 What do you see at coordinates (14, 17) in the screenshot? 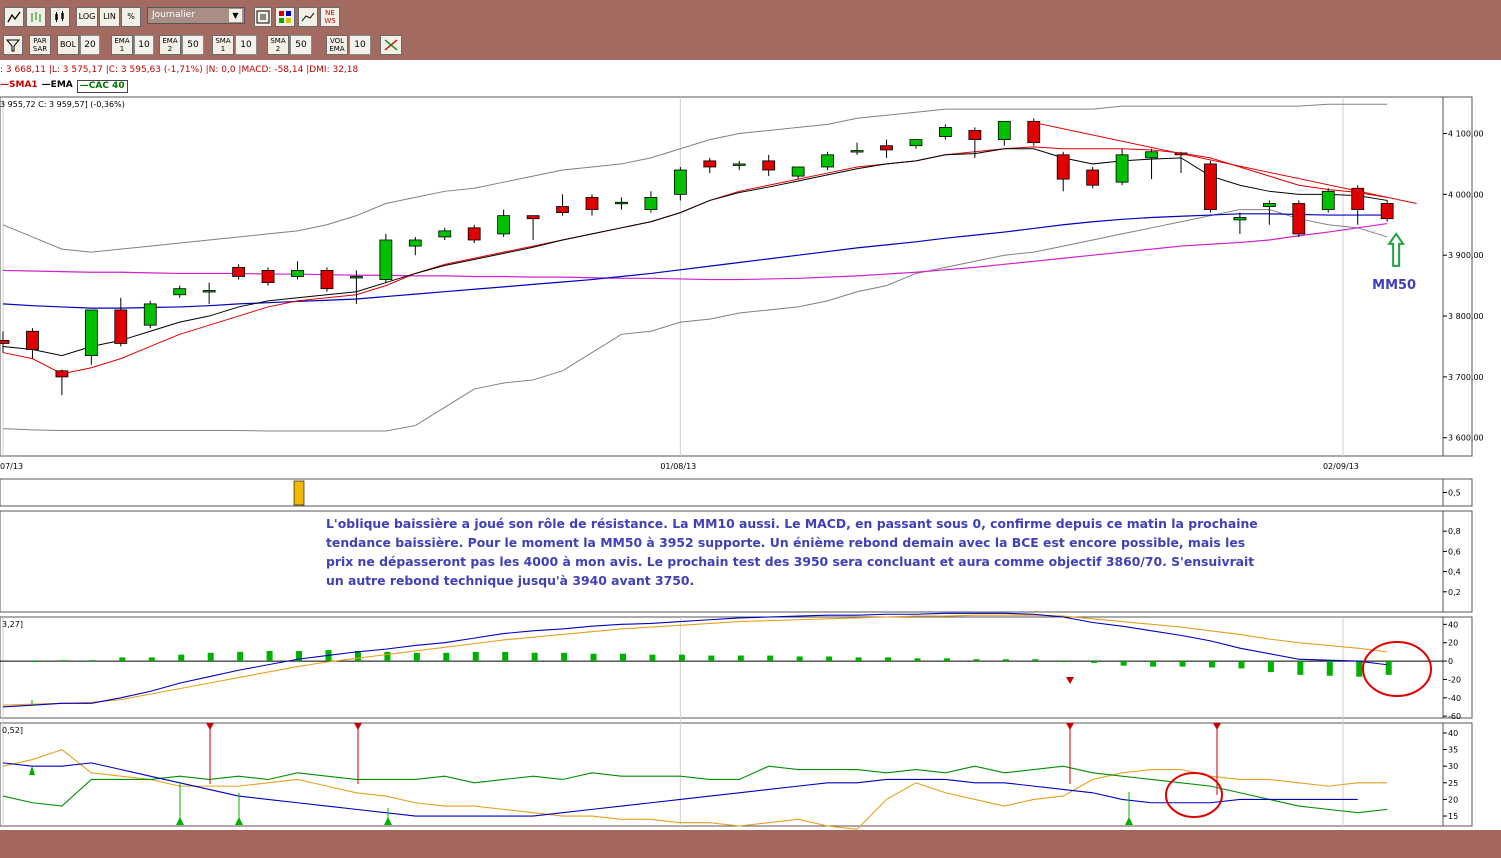
I see `line-chart-icon` at bounding box center [14, 17].